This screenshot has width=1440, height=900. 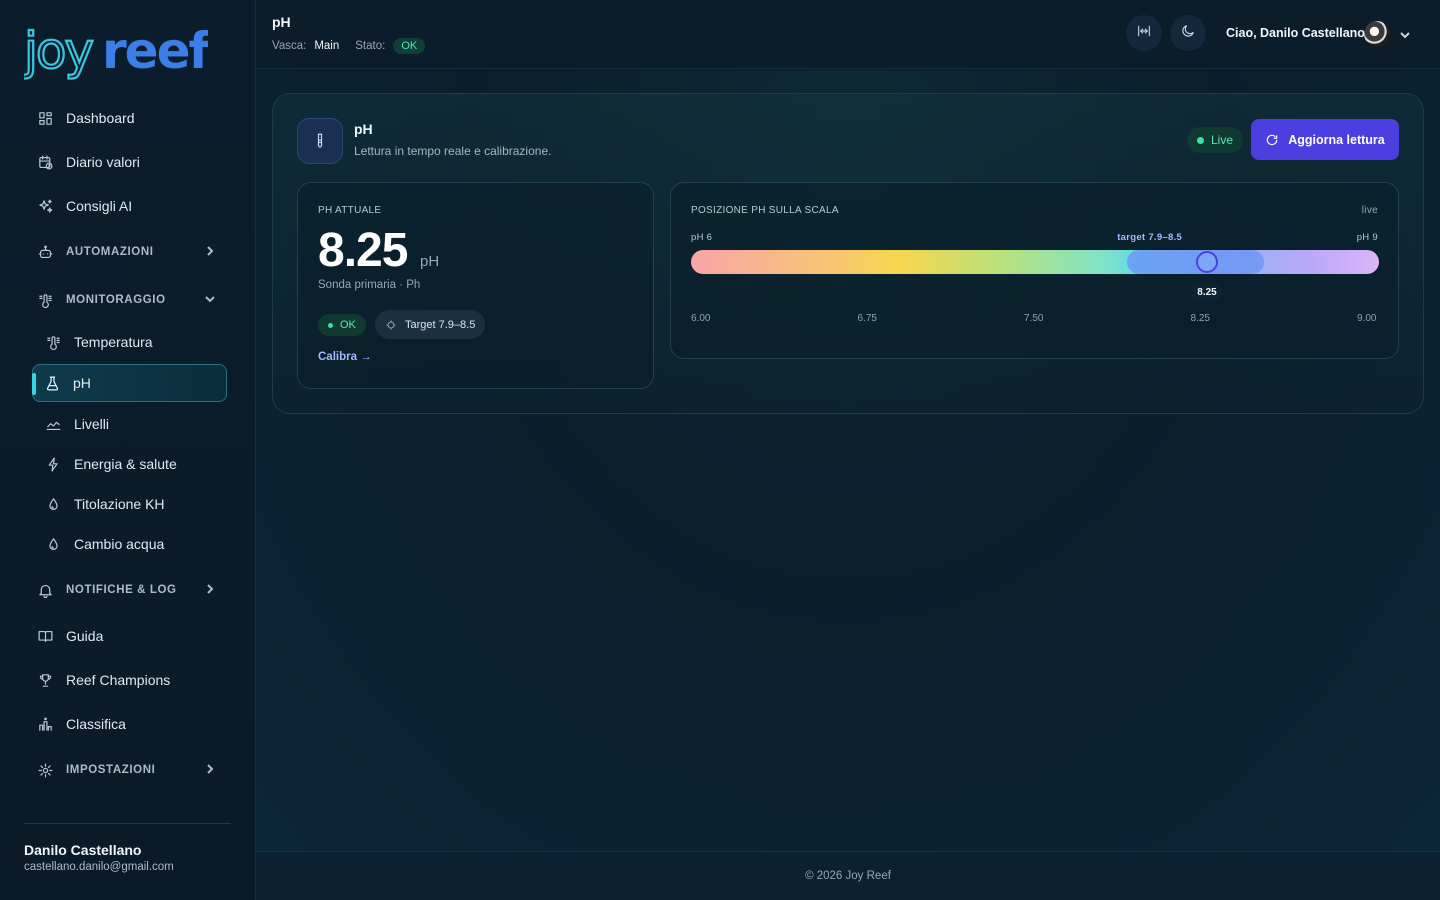 I want to click on gear-icon, so click(x=45, y=770).